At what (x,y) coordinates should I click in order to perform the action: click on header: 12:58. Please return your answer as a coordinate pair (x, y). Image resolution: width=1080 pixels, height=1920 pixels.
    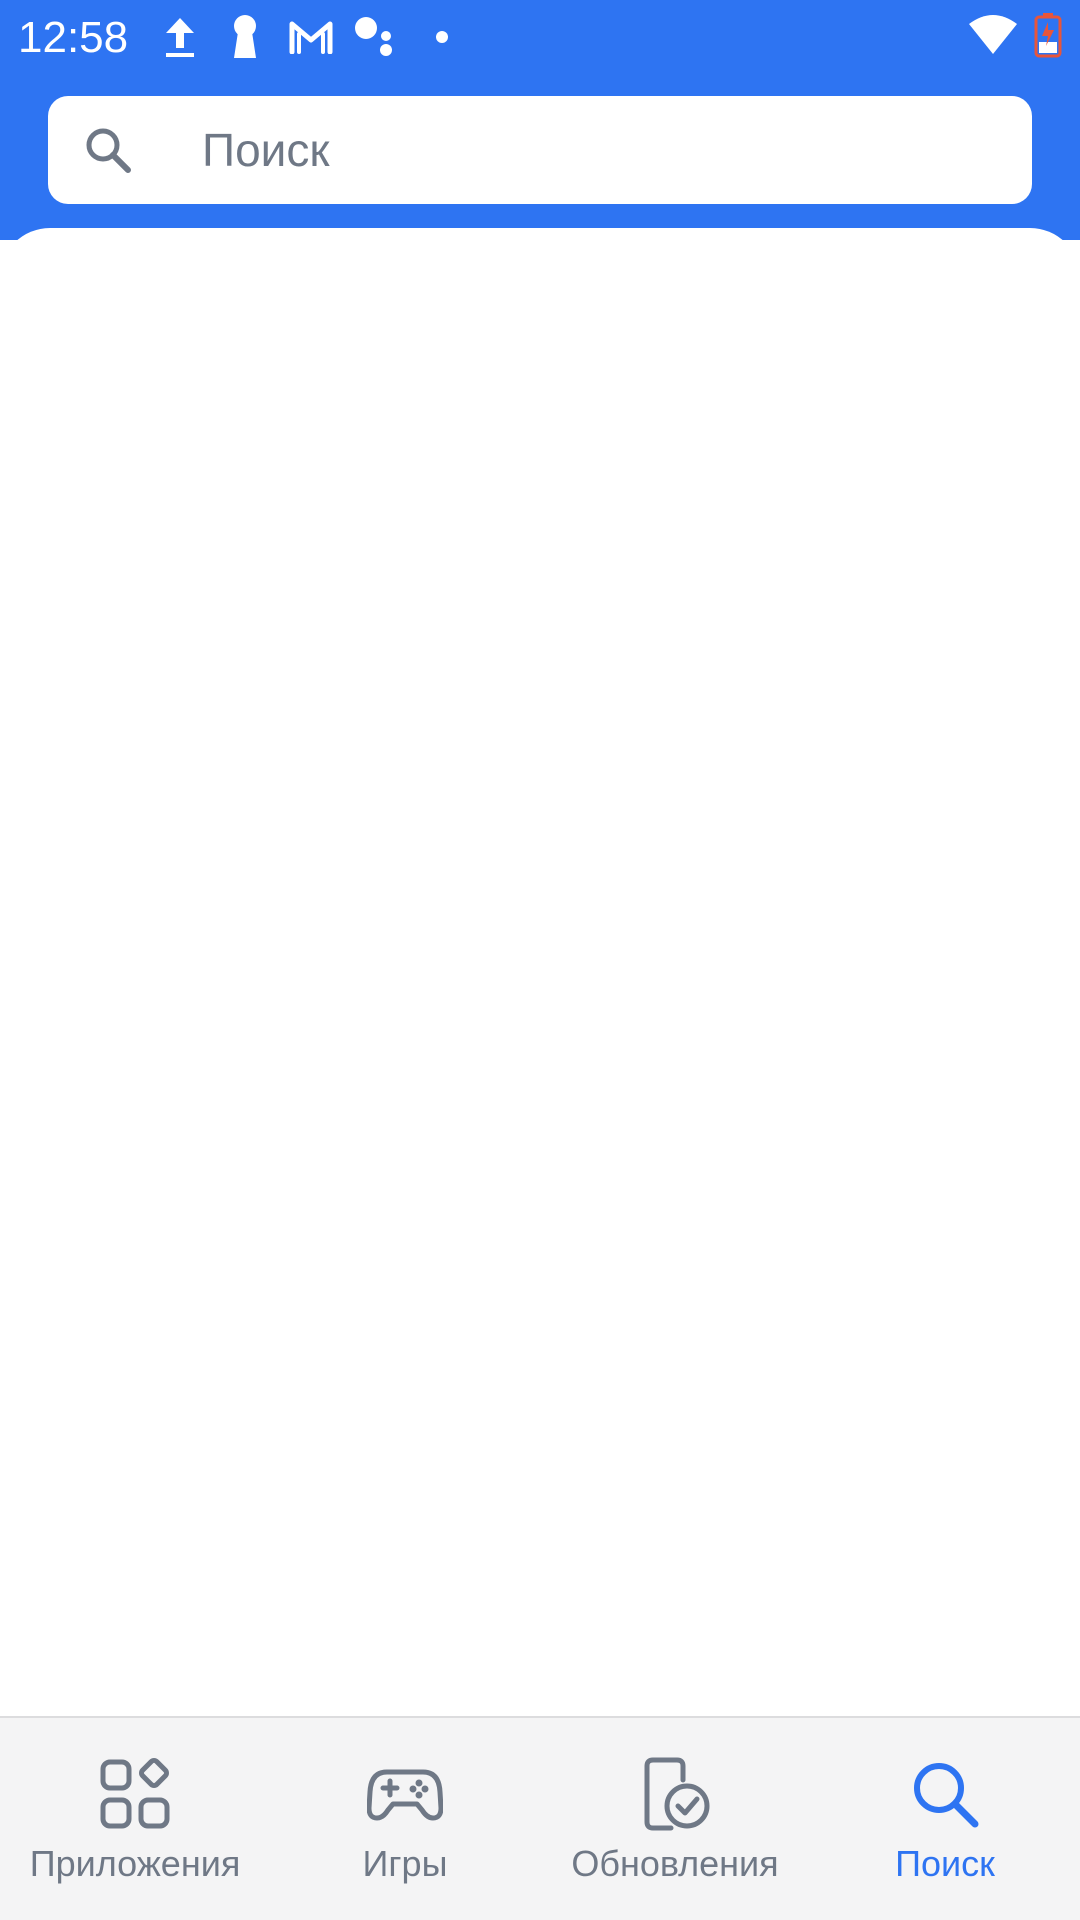
    Looking at the image, I should click on (540, 120).